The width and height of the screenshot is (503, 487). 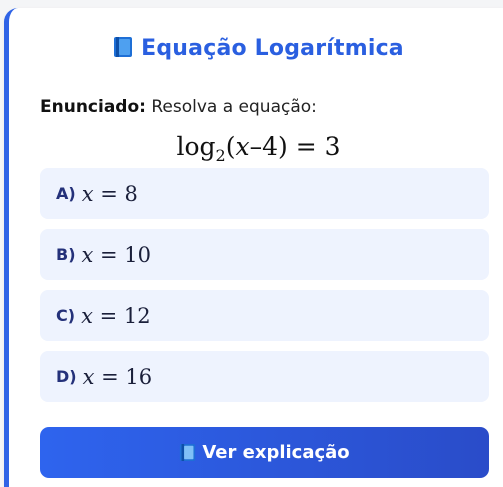 What do you see at coordinates (234, 107) in the screenshot?
I see `statement-text: Resolva a equação:` at bounding box center [234, 107].